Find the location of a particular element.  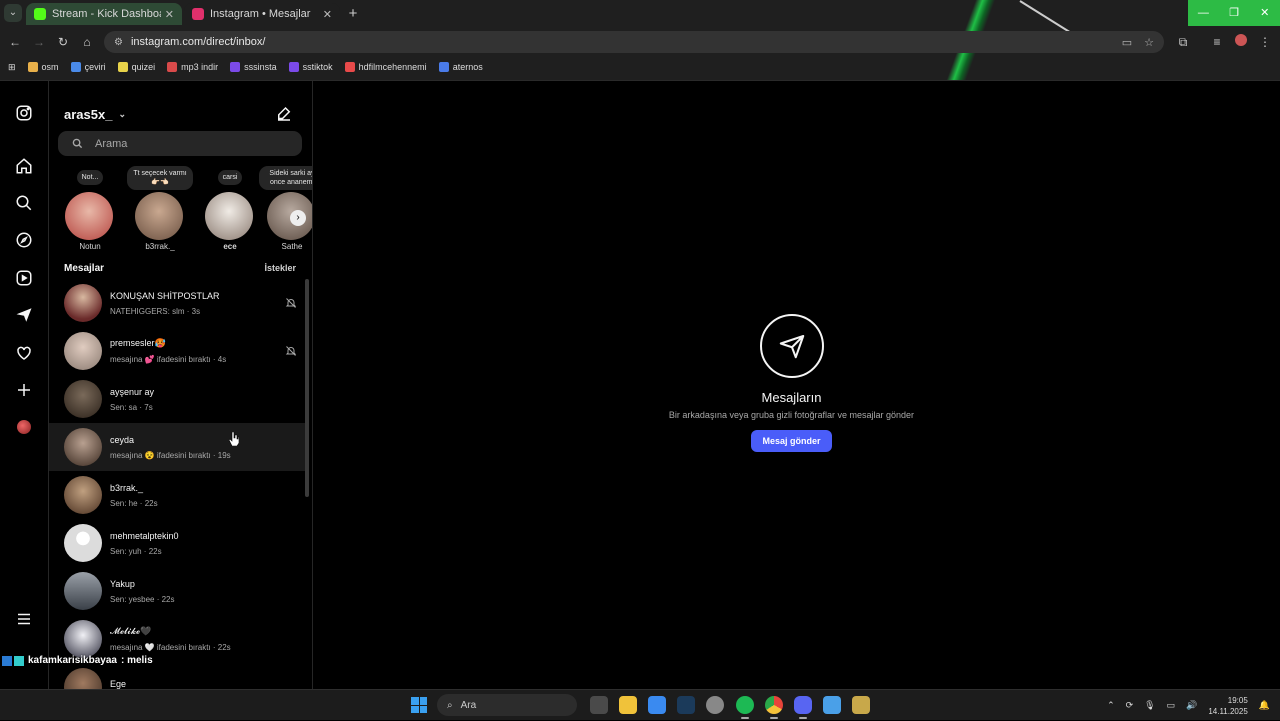

forward-icon: → is located at coordinates (39, 42).